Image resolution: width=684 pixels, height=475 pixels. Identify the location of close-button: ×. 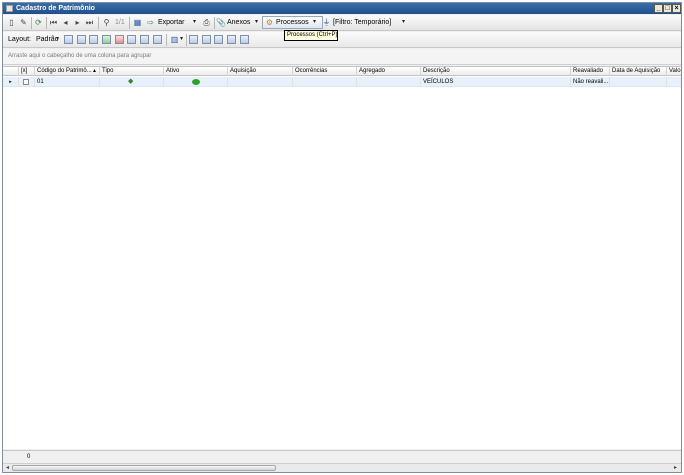
(676, 8).